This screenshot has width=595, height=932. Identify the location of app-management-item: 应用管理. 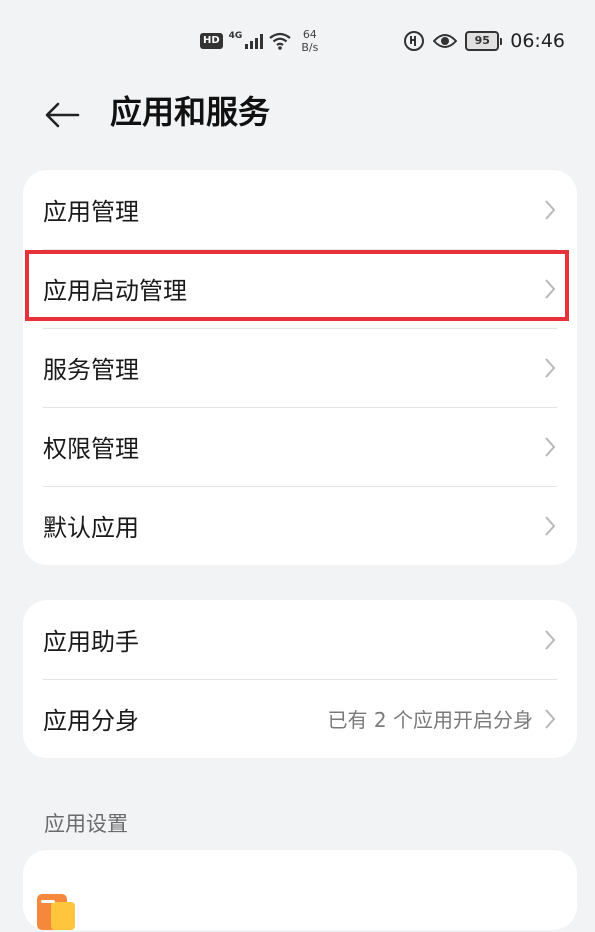
(300, 209).